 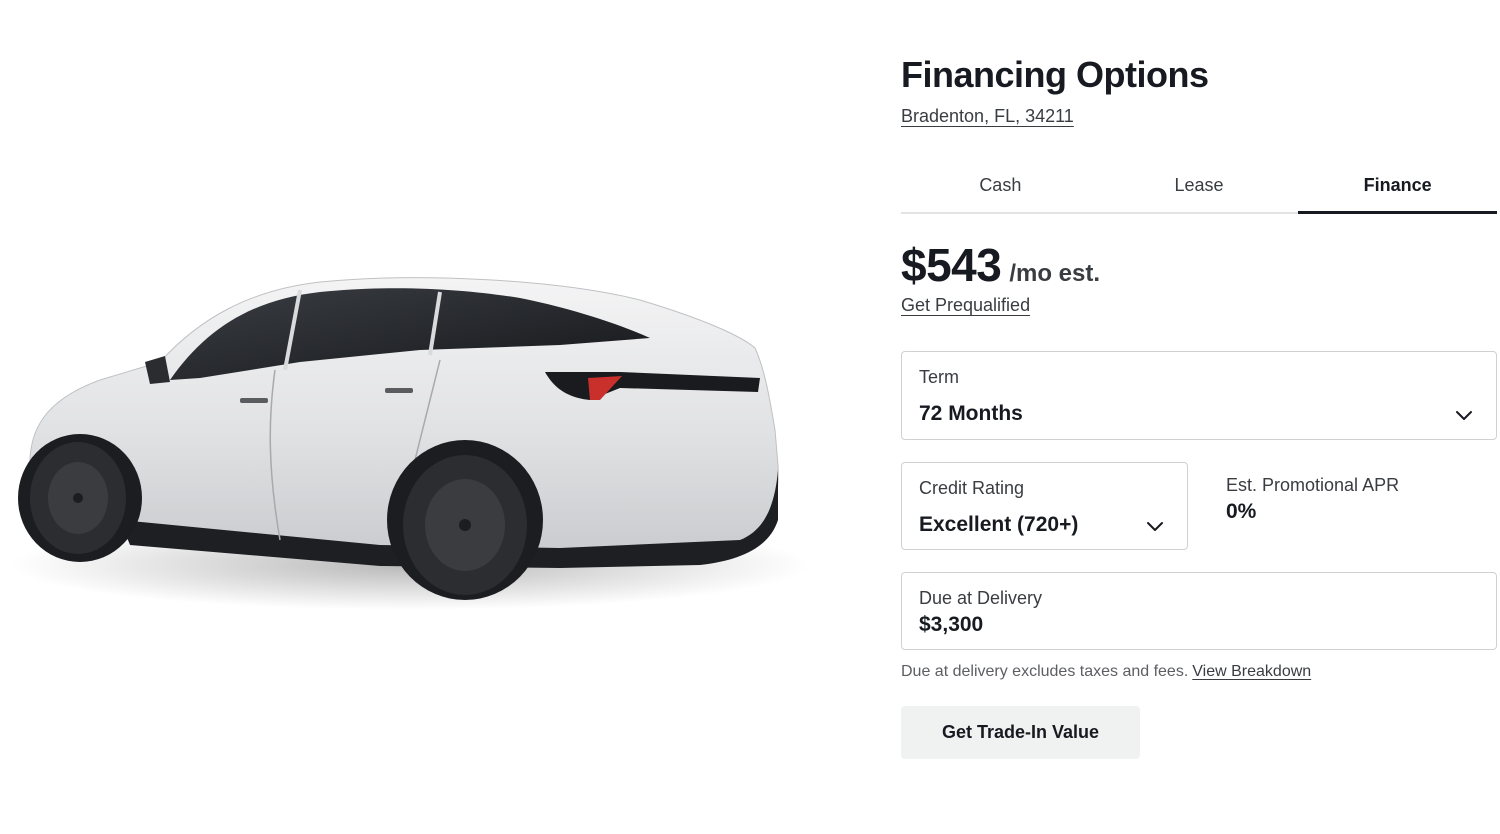 What do you see at coordinates (971, 413) in the screenshot?
I see `term-value: 72 Months` at bounding box center [971, 413].